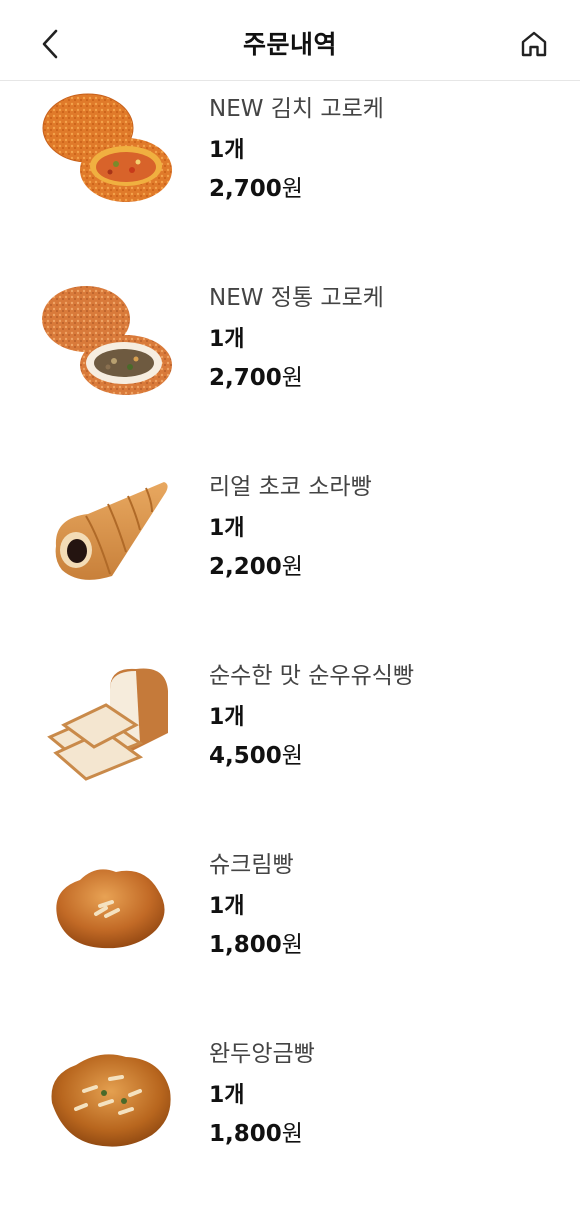  What do you see at coordinates (245, 756) in the screenshot?
I see `price-value: 4,500` at bounding box center [245, 756].